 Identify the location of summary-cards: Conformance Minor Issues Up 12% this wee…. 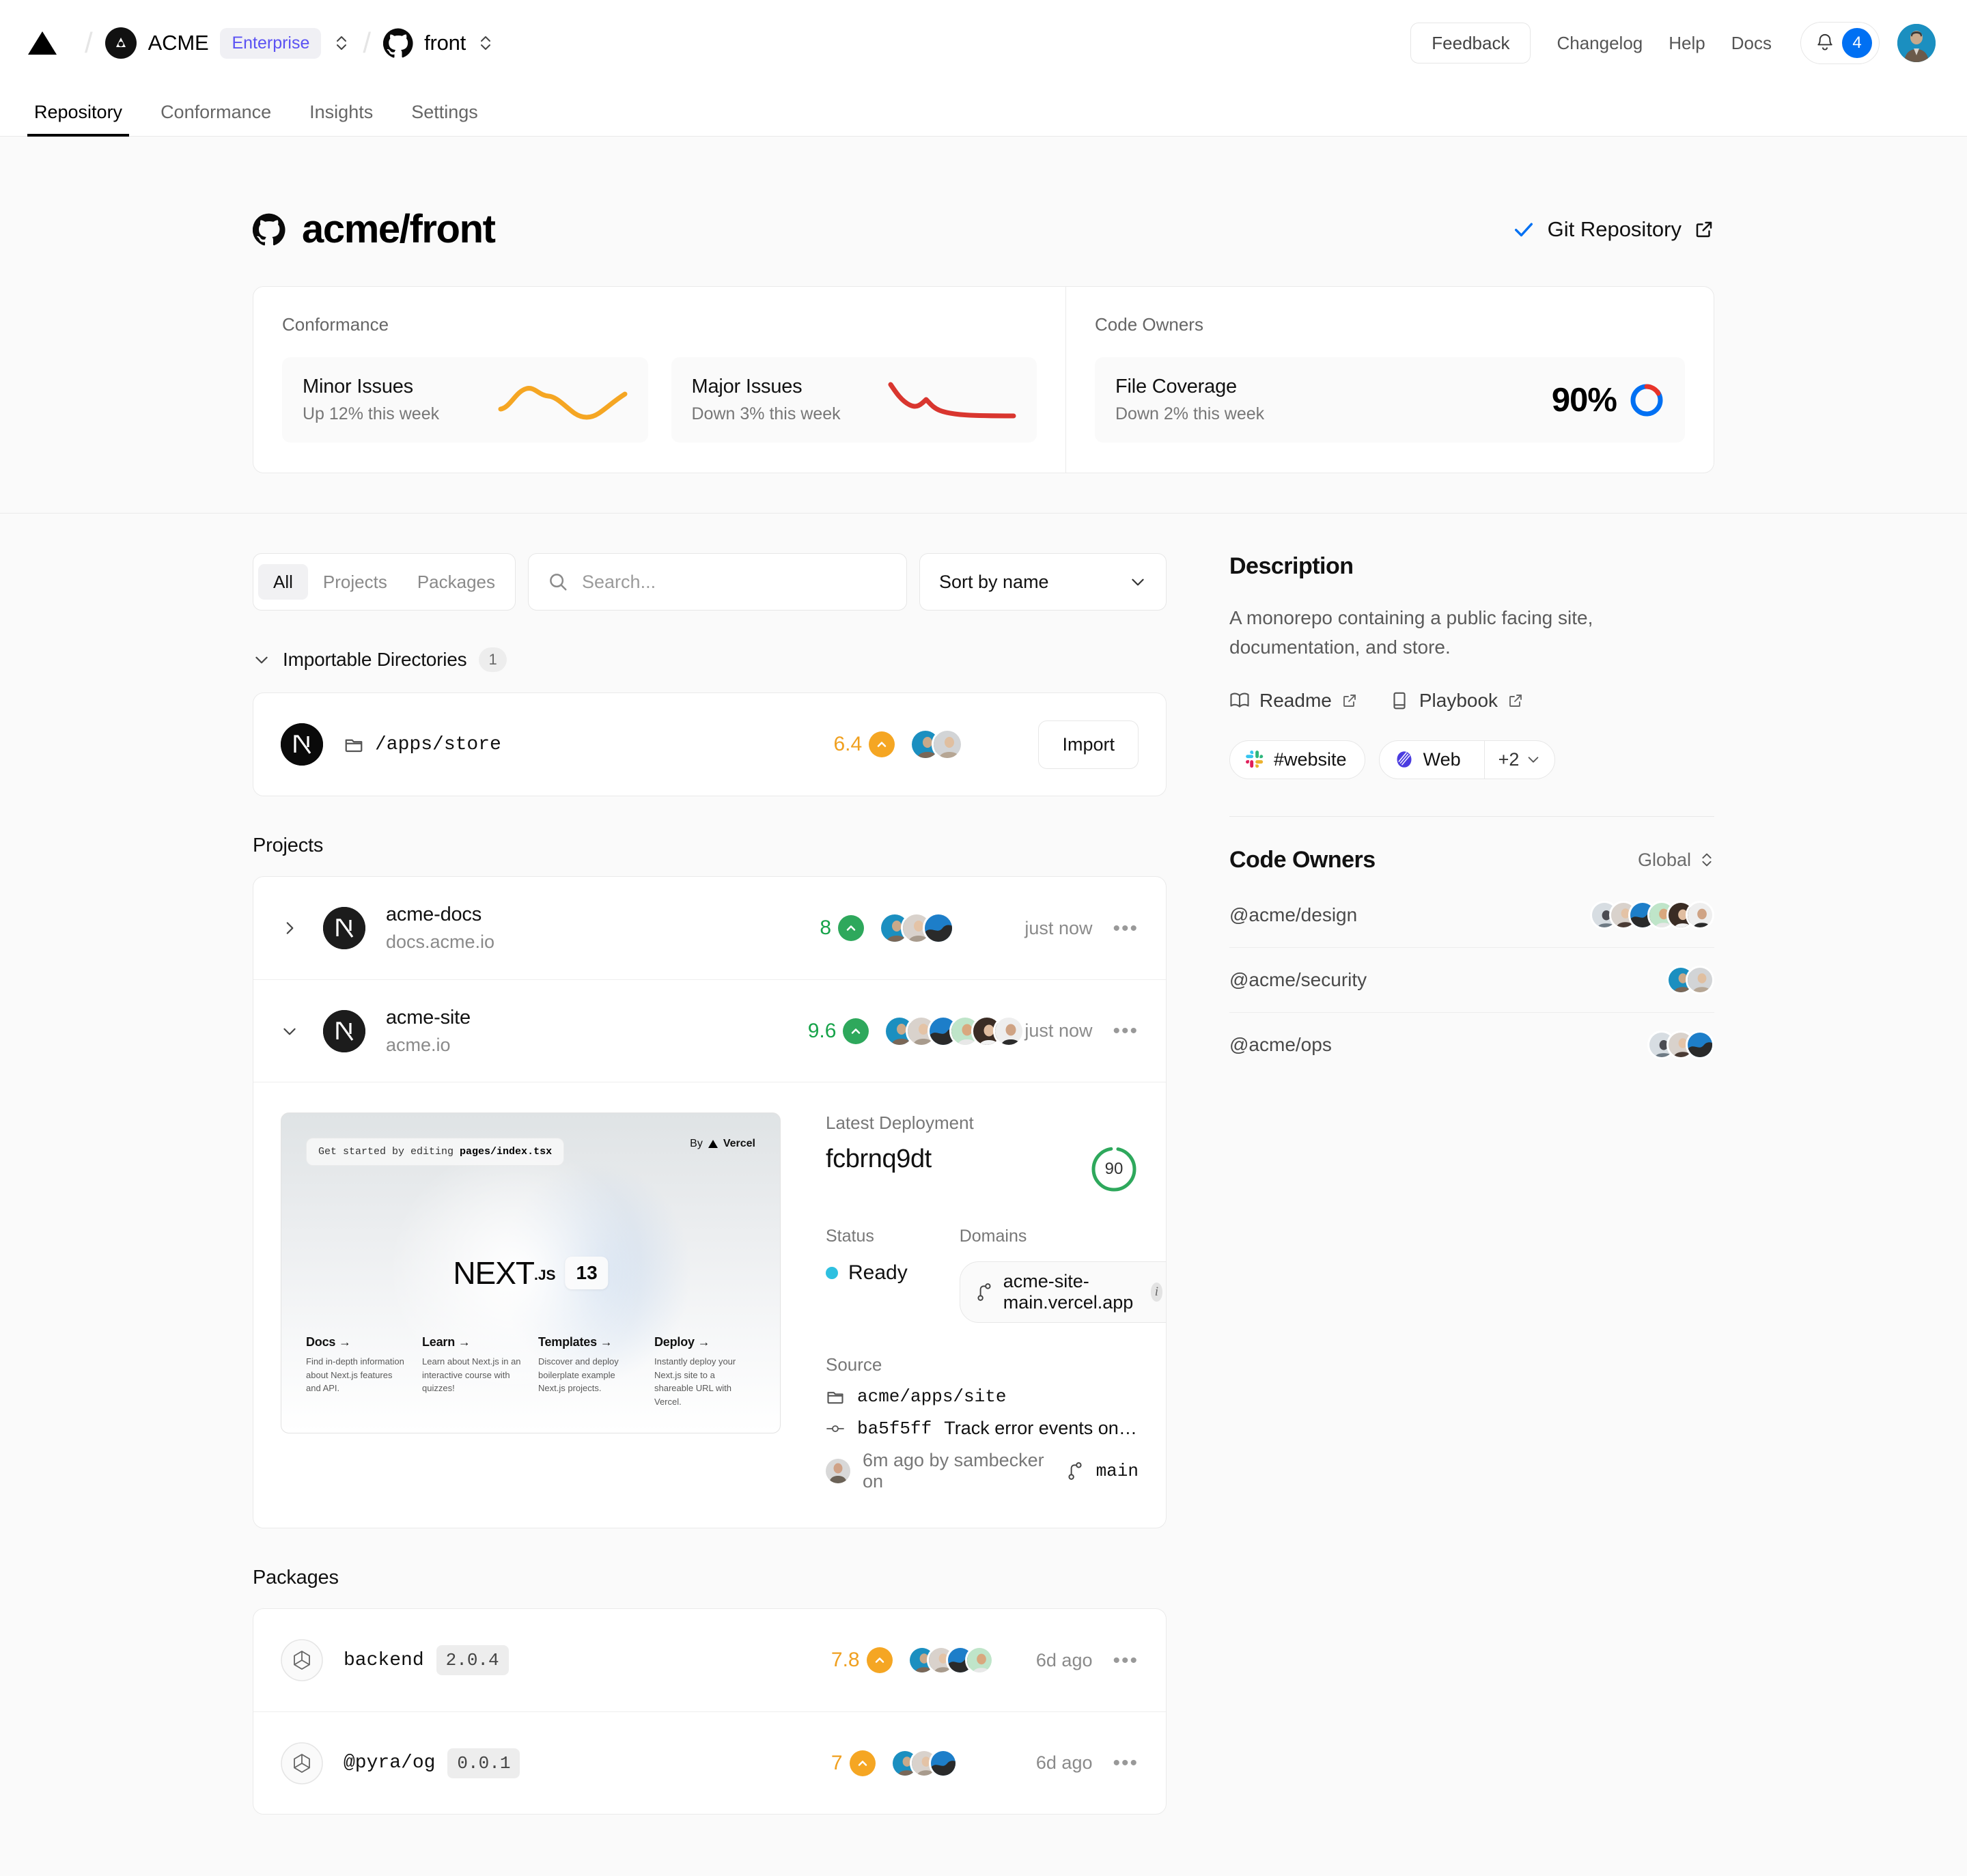
(983, 379).